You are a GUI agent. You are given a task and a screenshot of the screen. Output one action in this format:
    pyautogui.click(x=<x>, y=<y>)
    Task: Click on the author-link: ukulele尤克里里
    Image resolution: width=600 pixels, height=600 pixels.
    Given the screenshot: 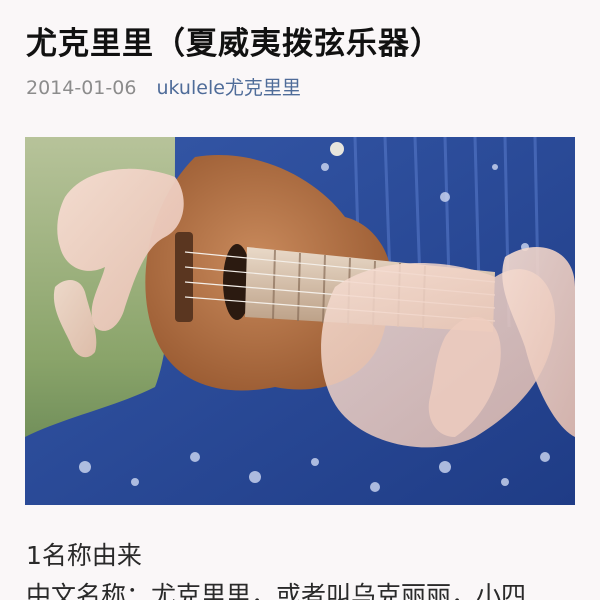 What is the action you would take?
    pyautogui.click(x=228, y=88)
    